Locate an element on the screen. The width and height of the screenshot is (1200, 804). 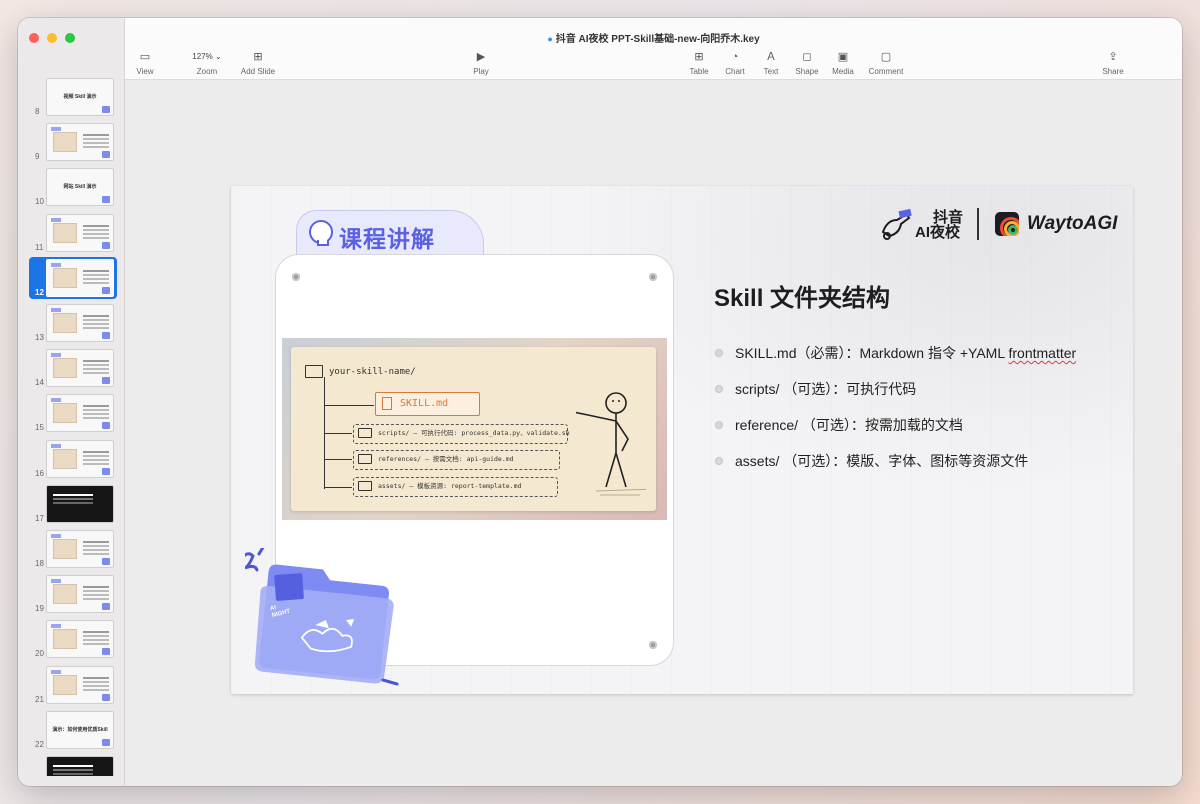
slide-thumbnail-row: 16 is located at coordinates (71, 459).